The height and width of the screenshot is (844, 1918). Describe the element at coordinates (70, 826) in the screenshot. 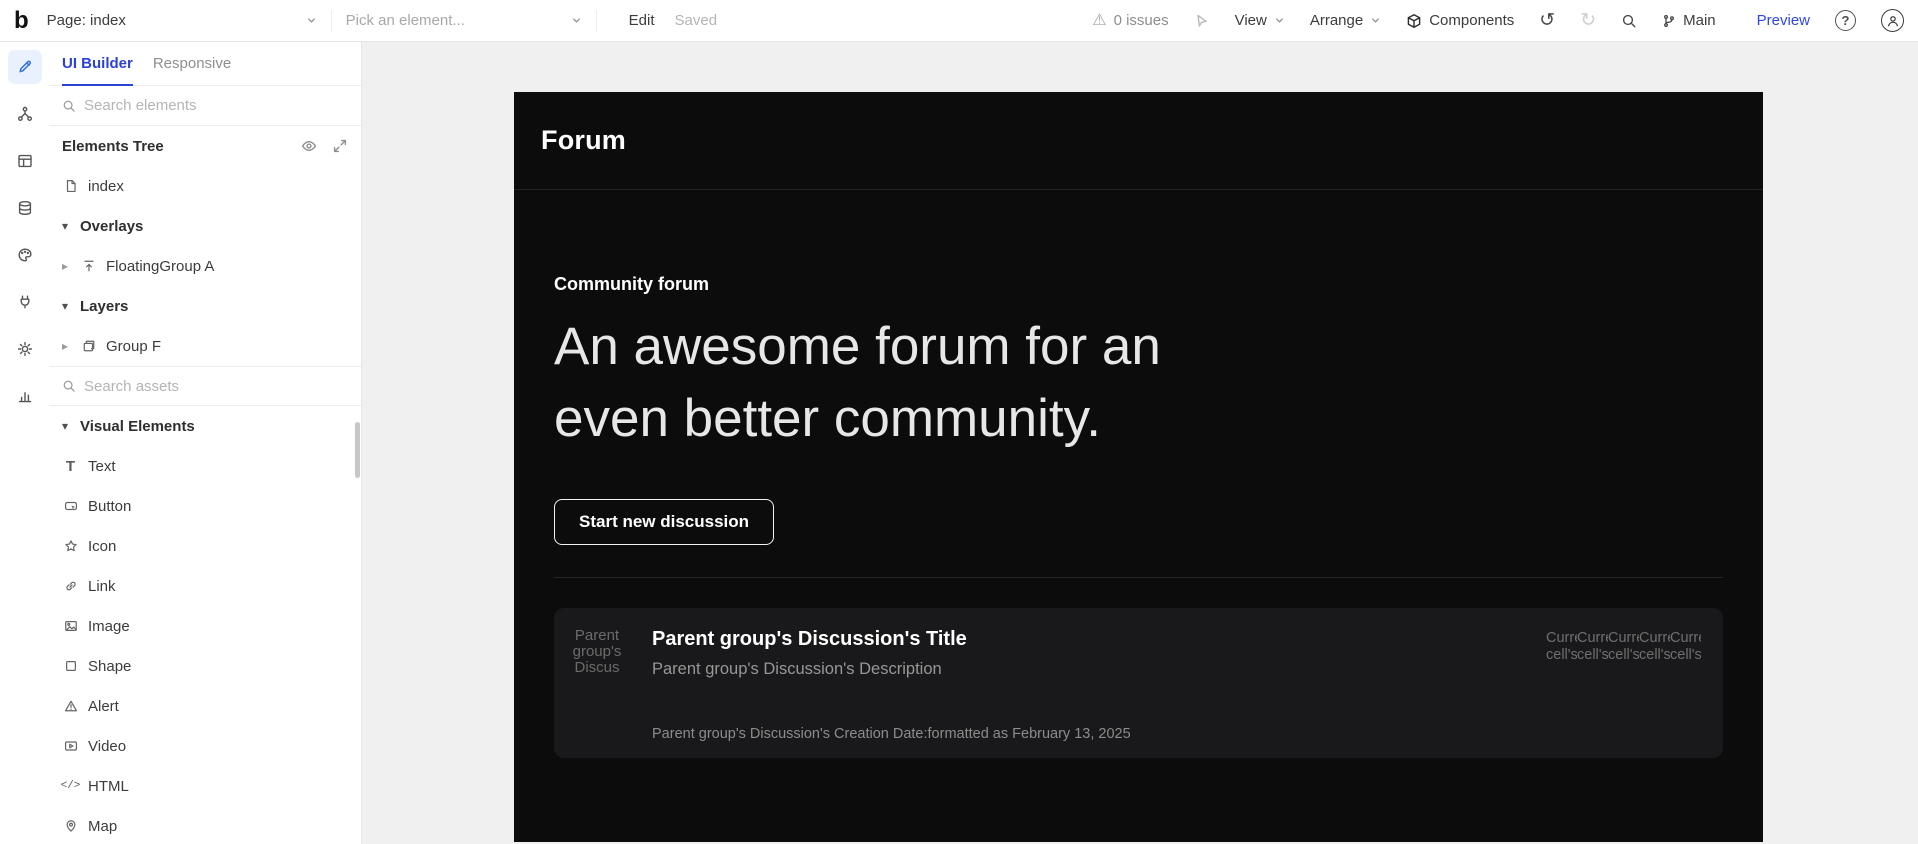

I see `map-pin-icon` at that location.